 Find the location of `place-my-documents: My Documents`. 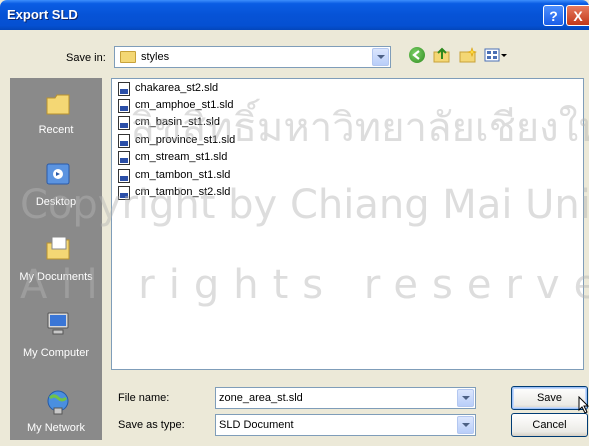

place-my-documents: My Documents is located at coordinates (56, 262).